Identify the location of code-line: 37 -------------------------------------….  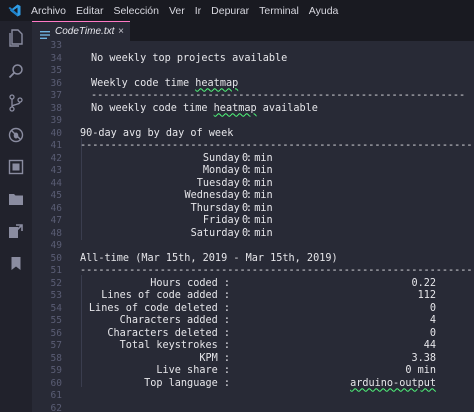
(258, 95).